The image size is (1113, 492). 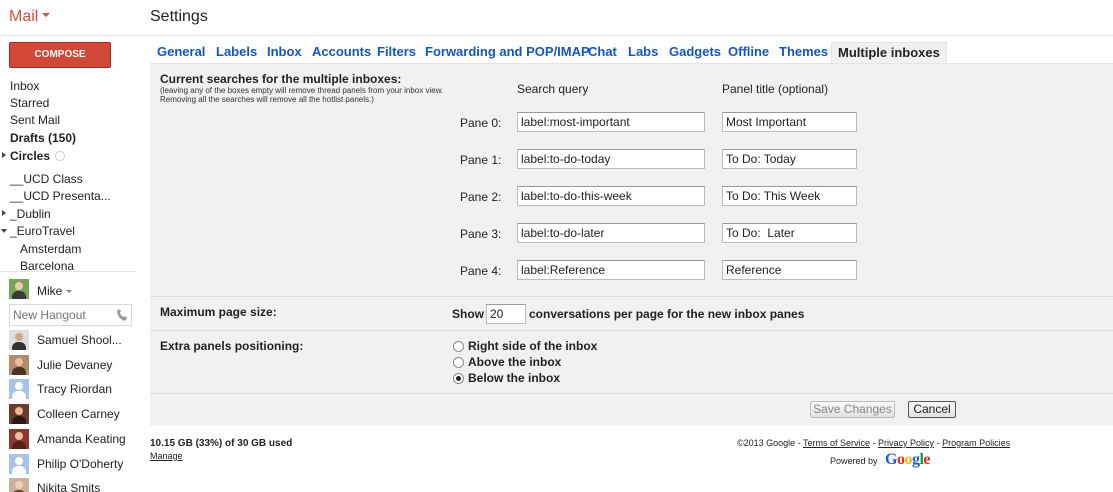 I want to click on contact-name: Philip O'Doherty, so click(x=80, y=464).